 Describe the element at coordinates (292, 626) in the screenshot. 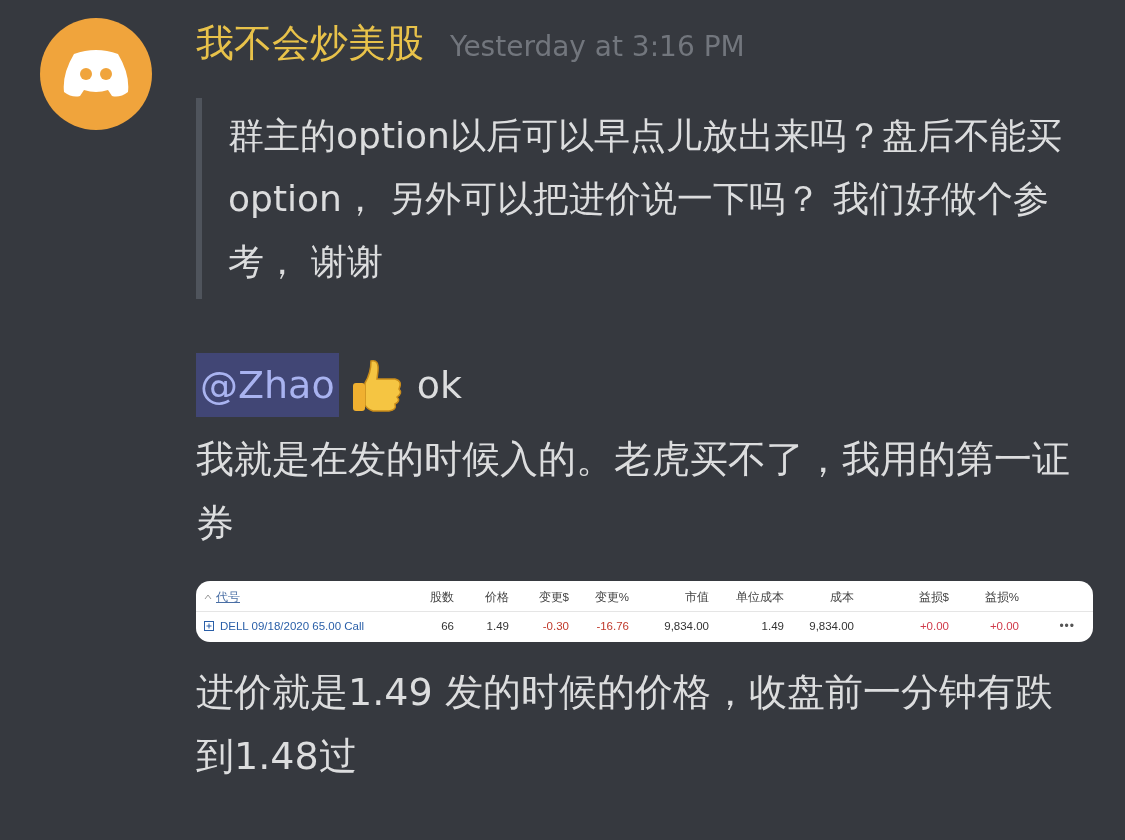

I see `symbol-link: DELL 09/18/2020 65.00 Call` at that location.